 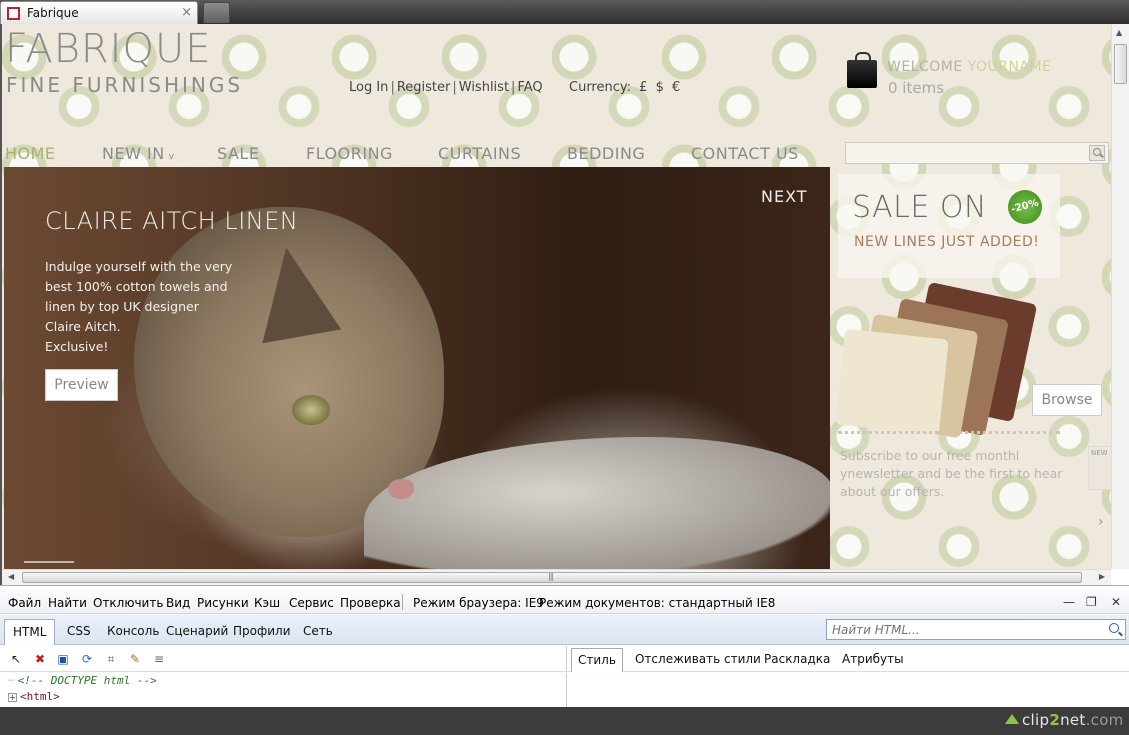 What do you see at coordinates (1116, 602) in the screenshot?
I see `close-icon: ✕` at bounding box center [1116, 602].